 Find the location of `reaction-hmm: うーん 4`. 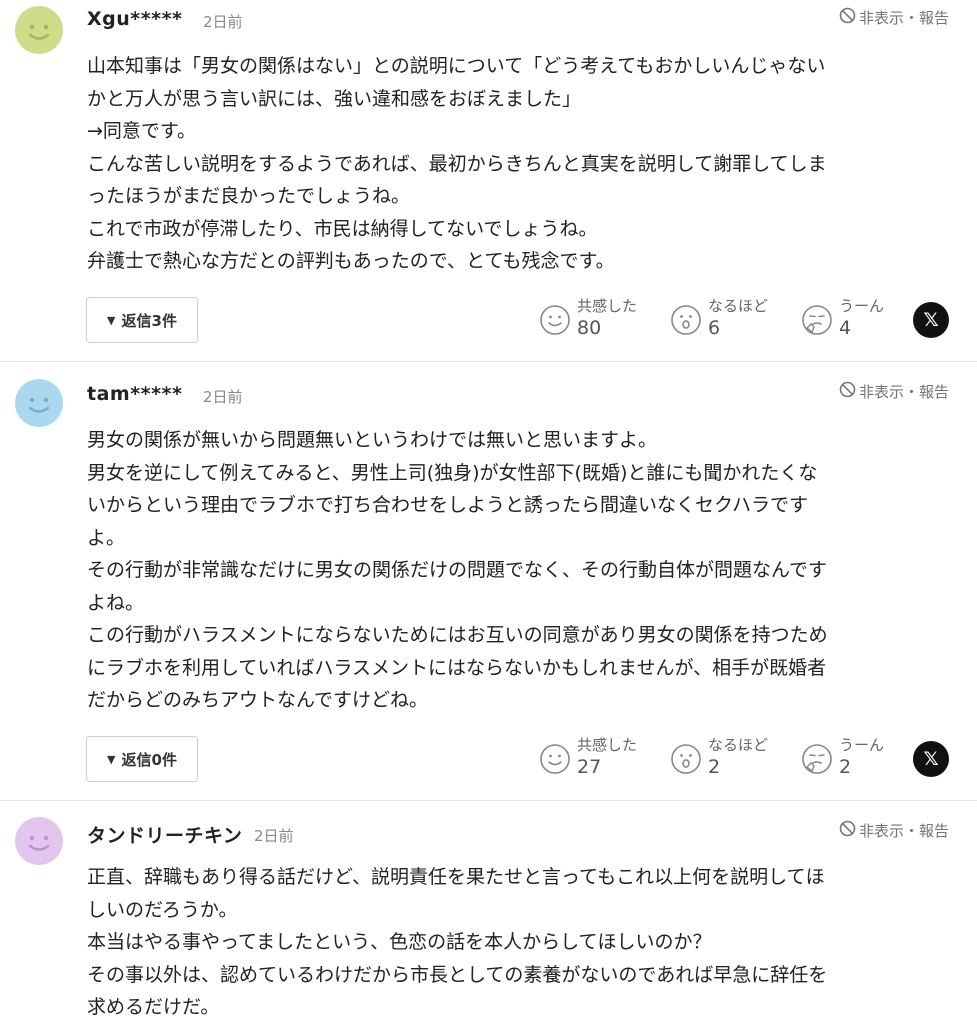

reaction-hmm: うーん 4 is located at coordinates (842, 318).